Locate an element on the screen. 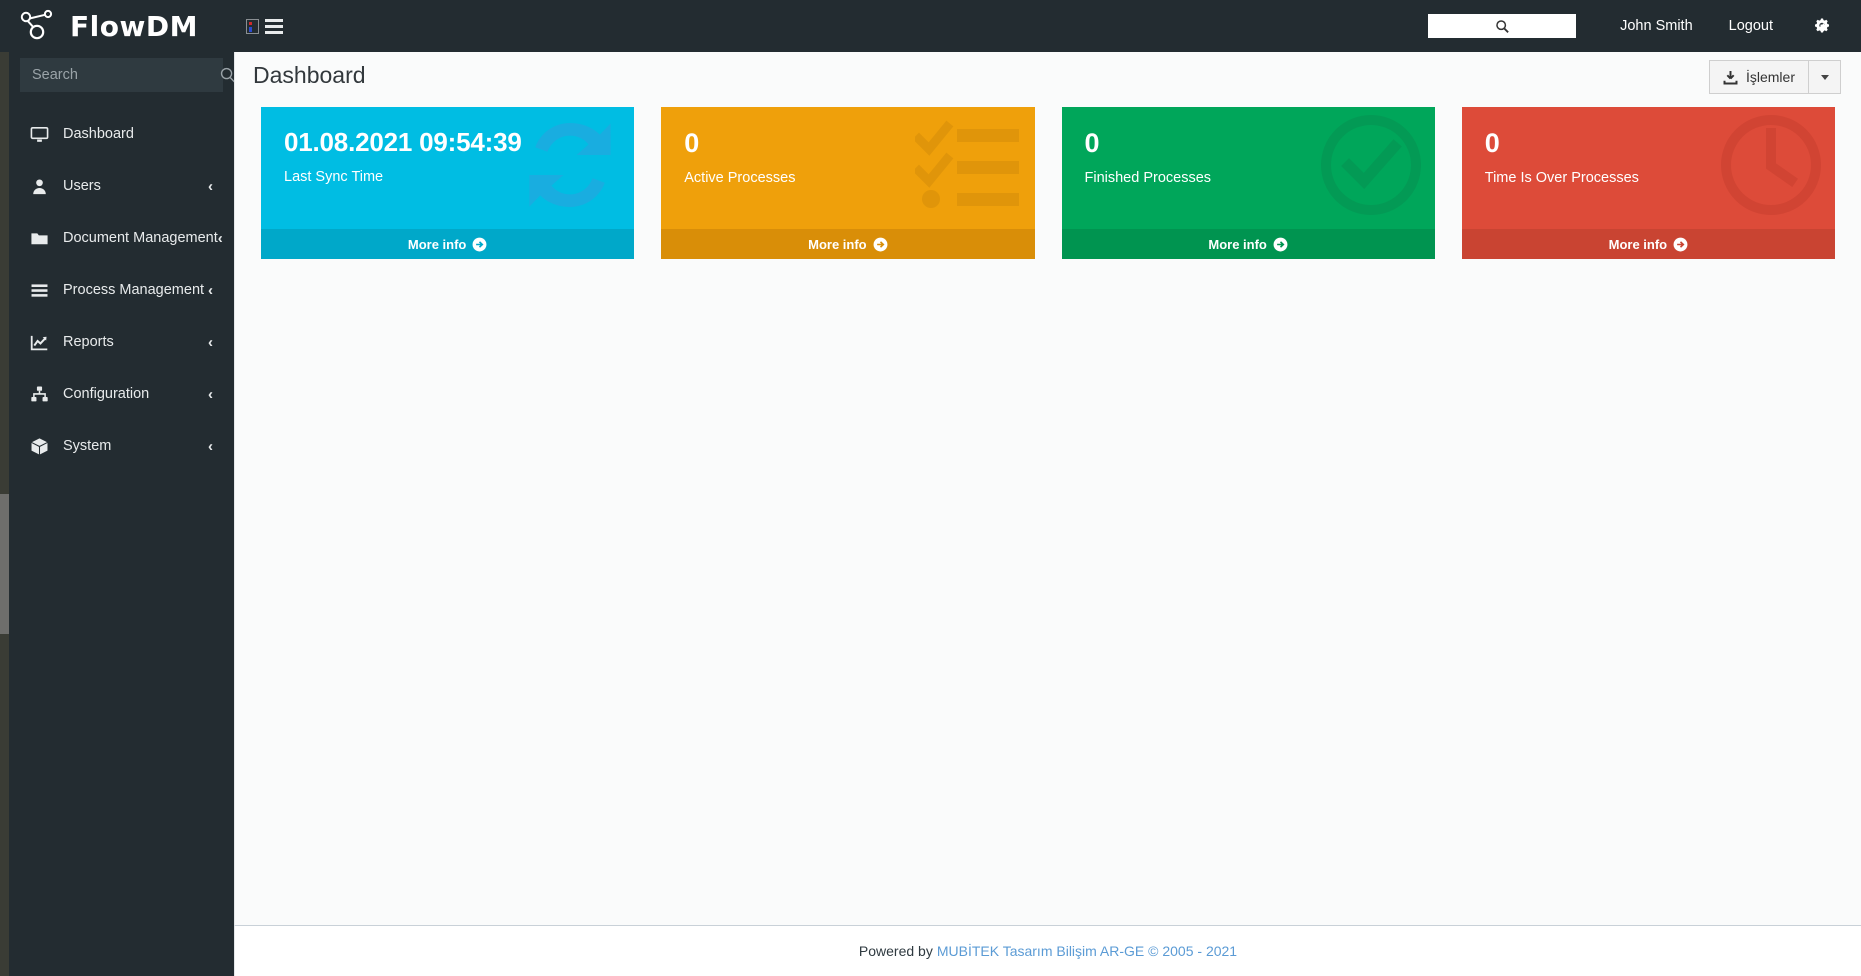 This screenshot has width=1861, height=976. broken-image-icon is located at coordinates (252, 26).